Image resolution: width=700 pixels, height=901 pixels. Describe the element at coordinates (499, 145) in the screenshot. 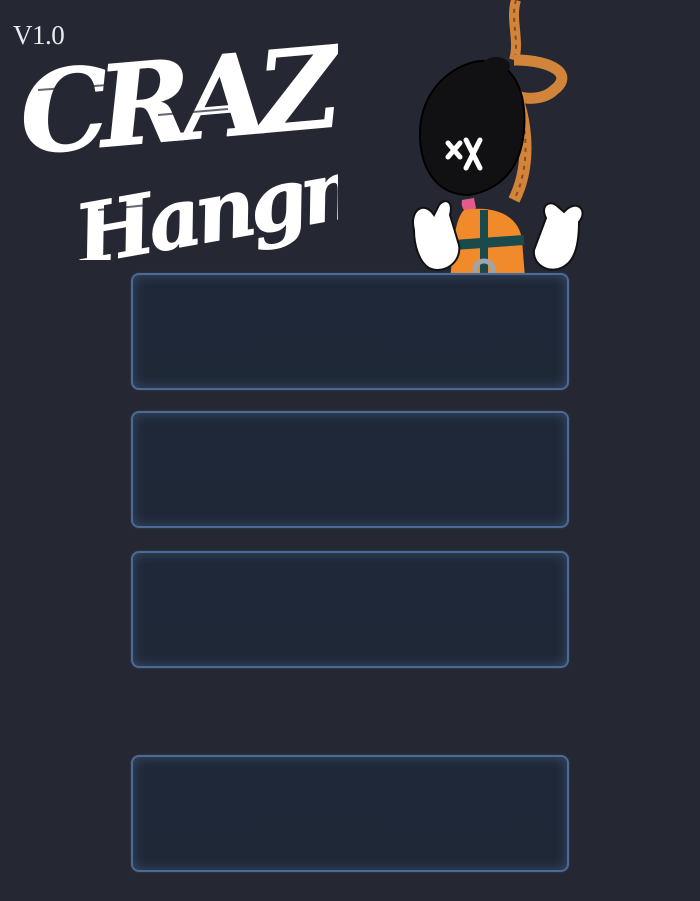

I see `hanged-mascot-icon` at that location.